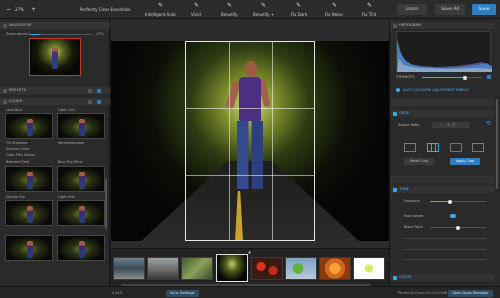  What do you see at coordinates (105, 9) in the screenshot?
I see `preset-name: Perfectly Clear Essentials` at bounding box center [105, 9].